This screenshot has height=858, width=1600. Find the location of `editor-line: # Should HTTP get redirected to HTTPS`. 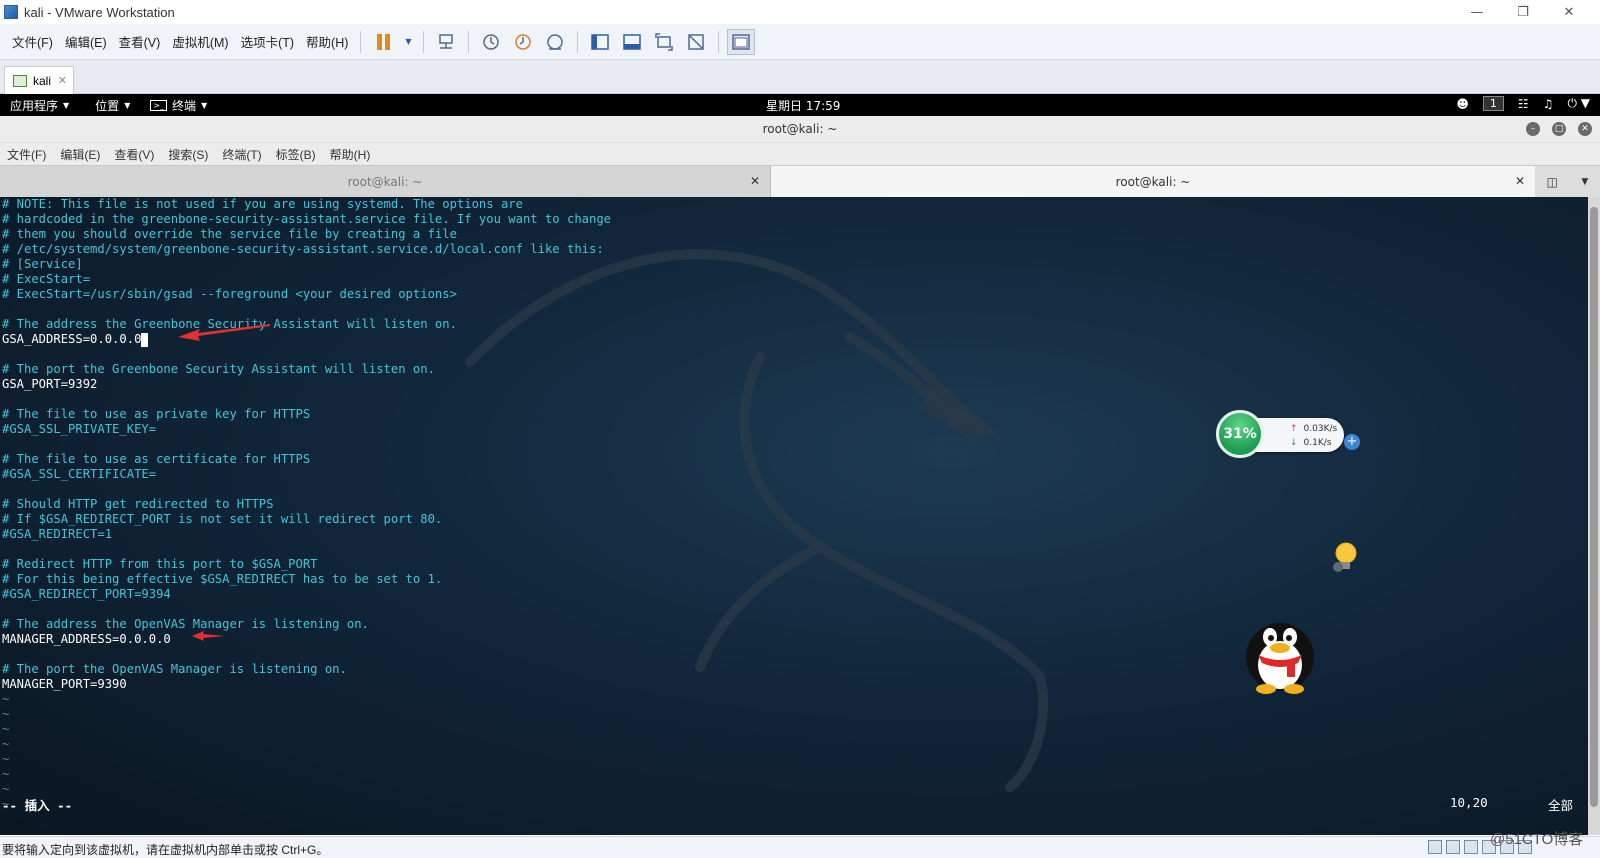

editor-line: # Should HTTP get redirected to HTTPS is located at coordinates (306, 504).